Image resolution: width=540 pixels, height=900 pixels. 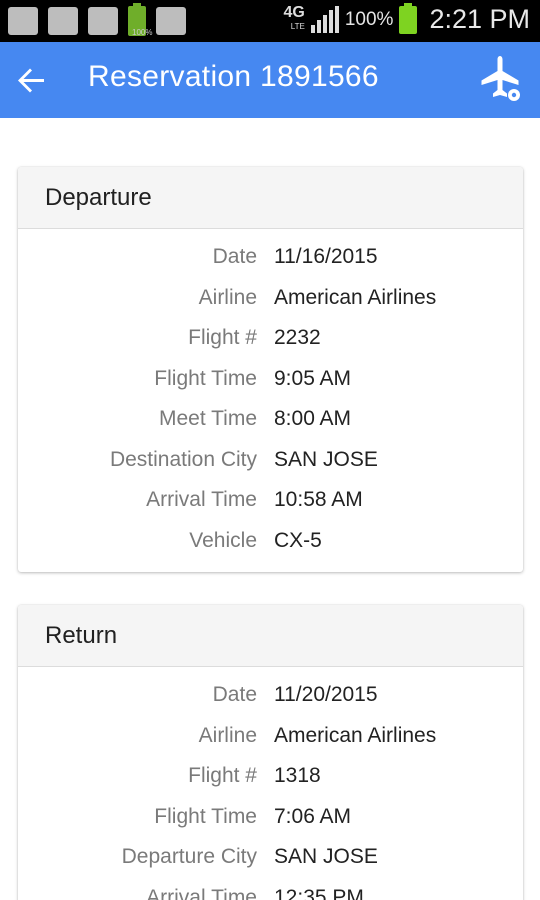 I want to click on add-notification-icon, so click(x=23, y=21).